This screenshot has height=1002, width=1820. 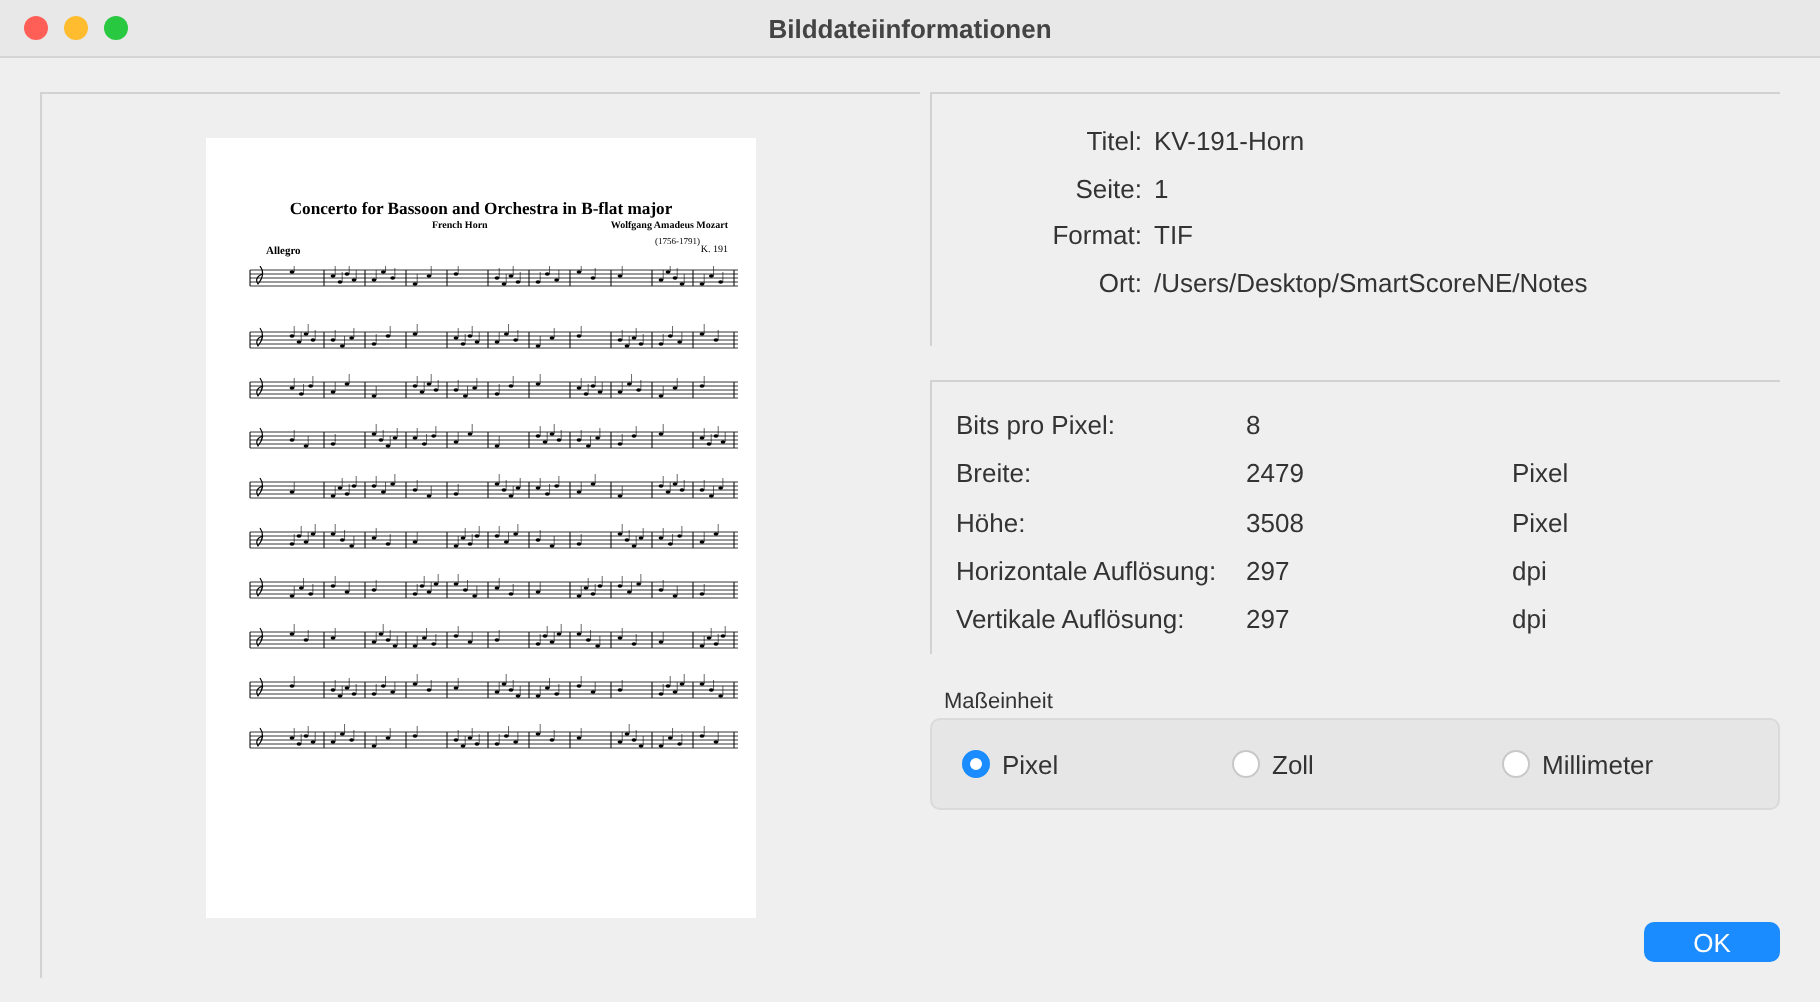 What do you see at coordinates (1372, 283) in the screenshot?
I see `field-value: /Users/Desktop/SmartScoreNE/Notes` at bounding box center [1372, 283].